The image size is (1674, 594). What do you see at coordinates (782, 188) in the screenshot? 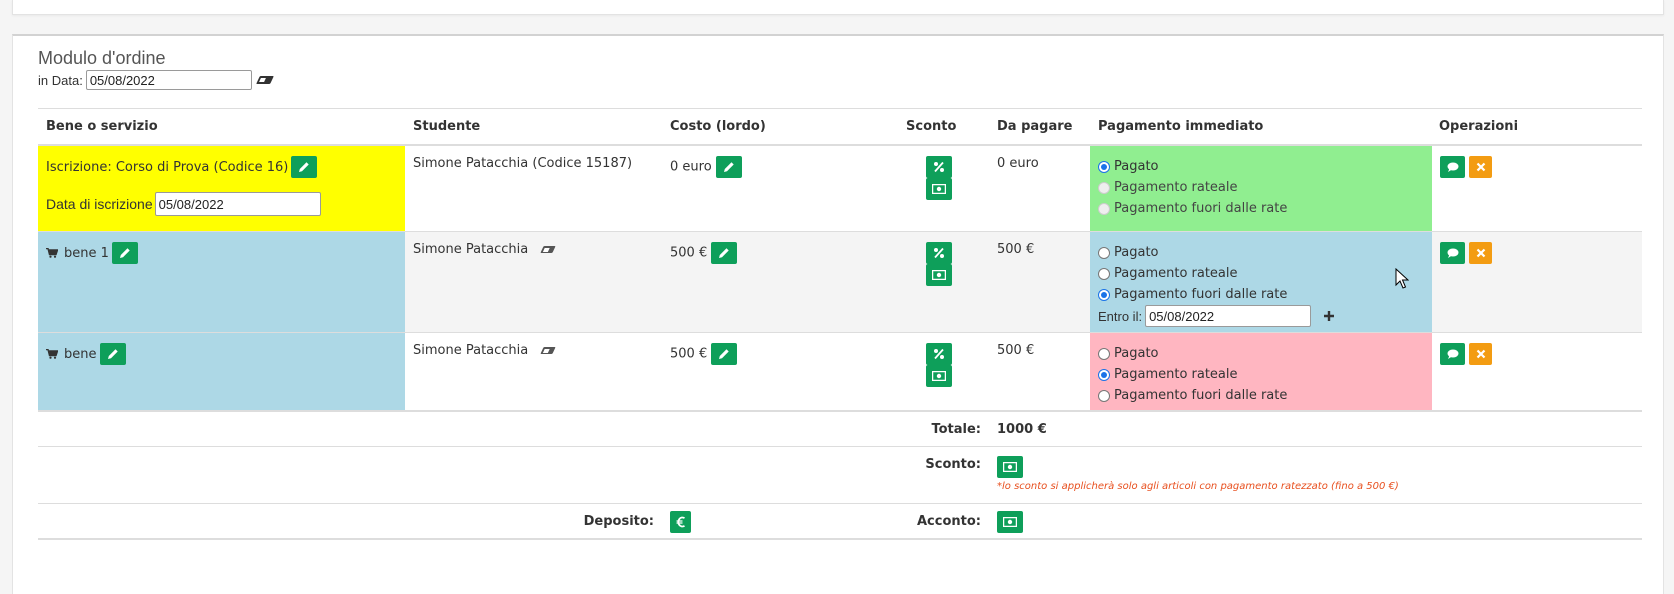
I see `cost-cell: 0 euro` at bounding box center [782, 188].